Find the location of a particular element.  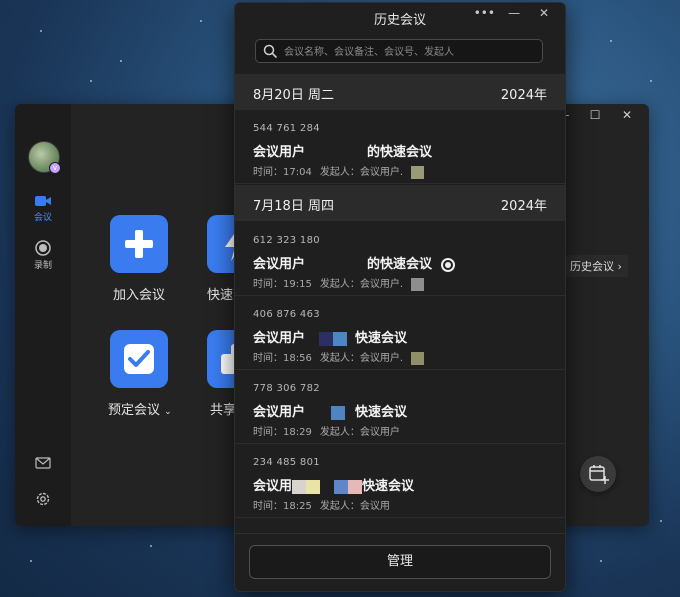

add-calendar-button is located at coordinates (598, 474).